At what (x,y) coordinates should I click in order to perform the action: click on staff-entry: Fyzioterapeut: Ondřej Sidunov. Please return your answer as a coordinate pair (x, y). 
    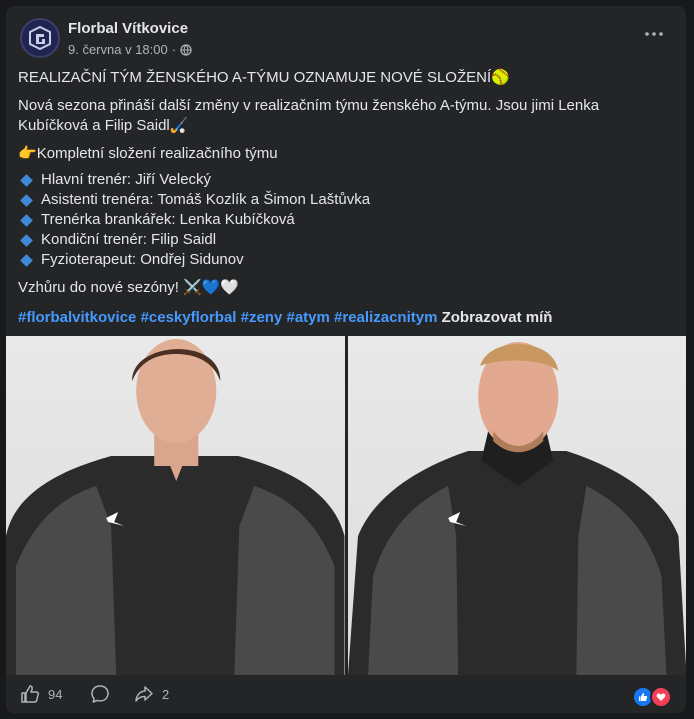
    Looking at the image, I should click on (142, 259).